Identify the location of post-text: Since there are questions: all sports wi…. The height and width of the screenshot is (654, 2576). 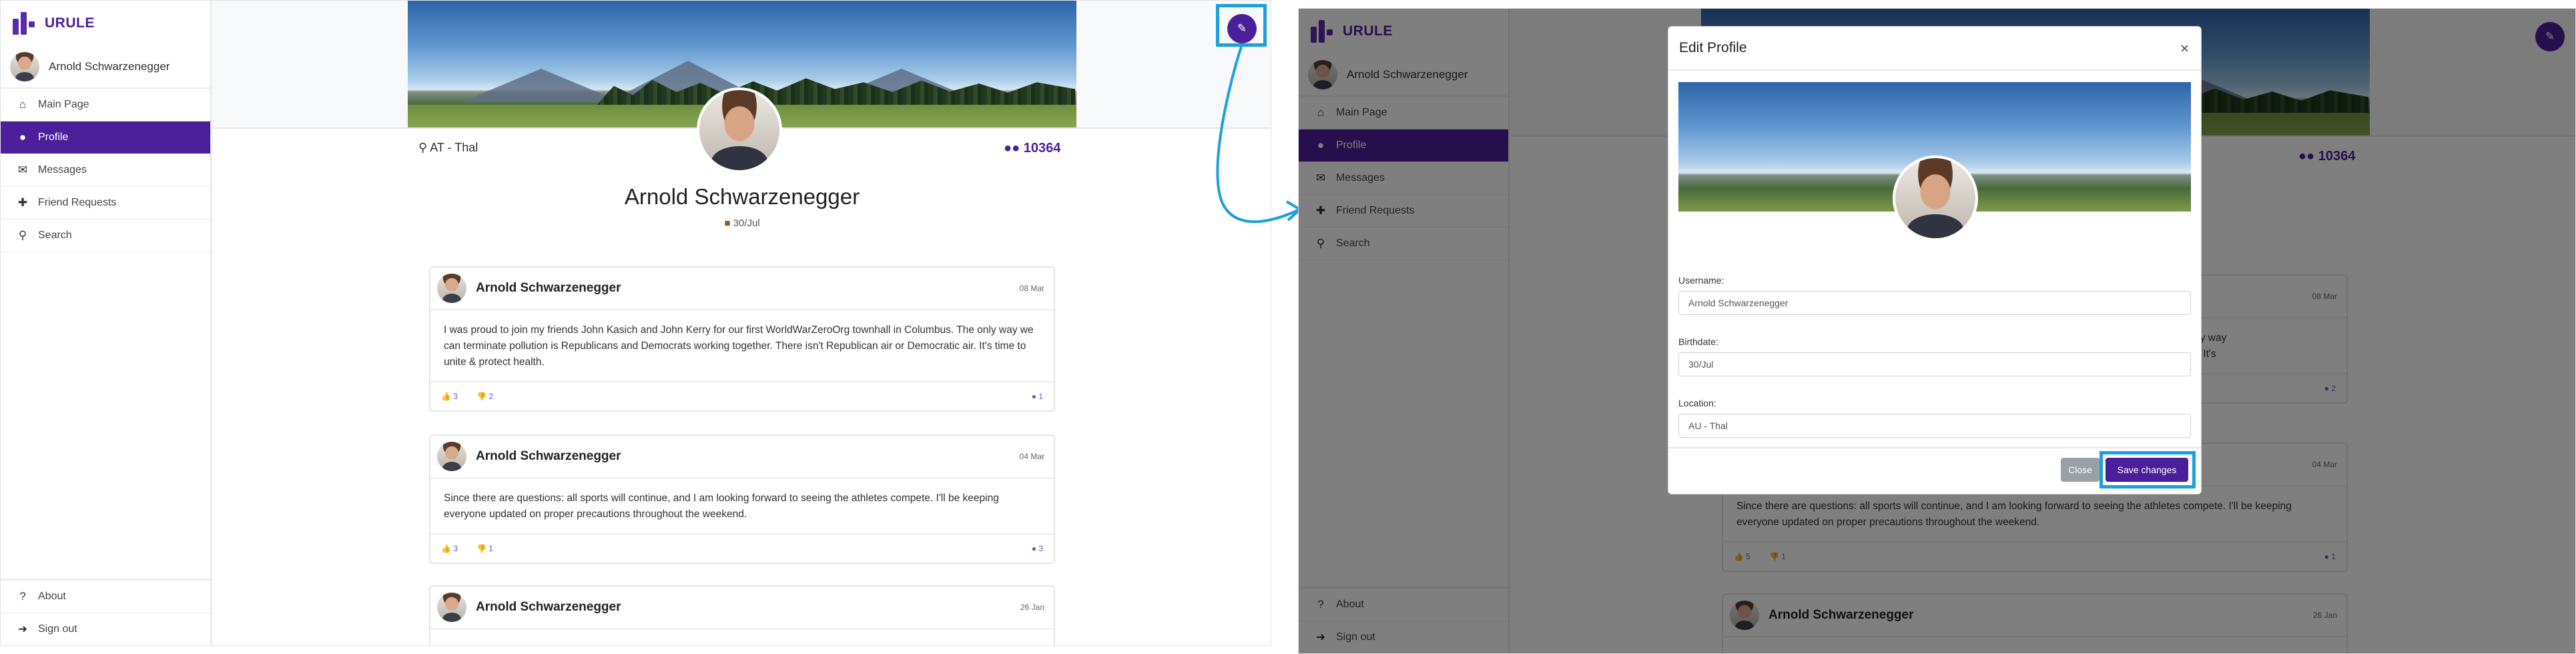
(721, 506).